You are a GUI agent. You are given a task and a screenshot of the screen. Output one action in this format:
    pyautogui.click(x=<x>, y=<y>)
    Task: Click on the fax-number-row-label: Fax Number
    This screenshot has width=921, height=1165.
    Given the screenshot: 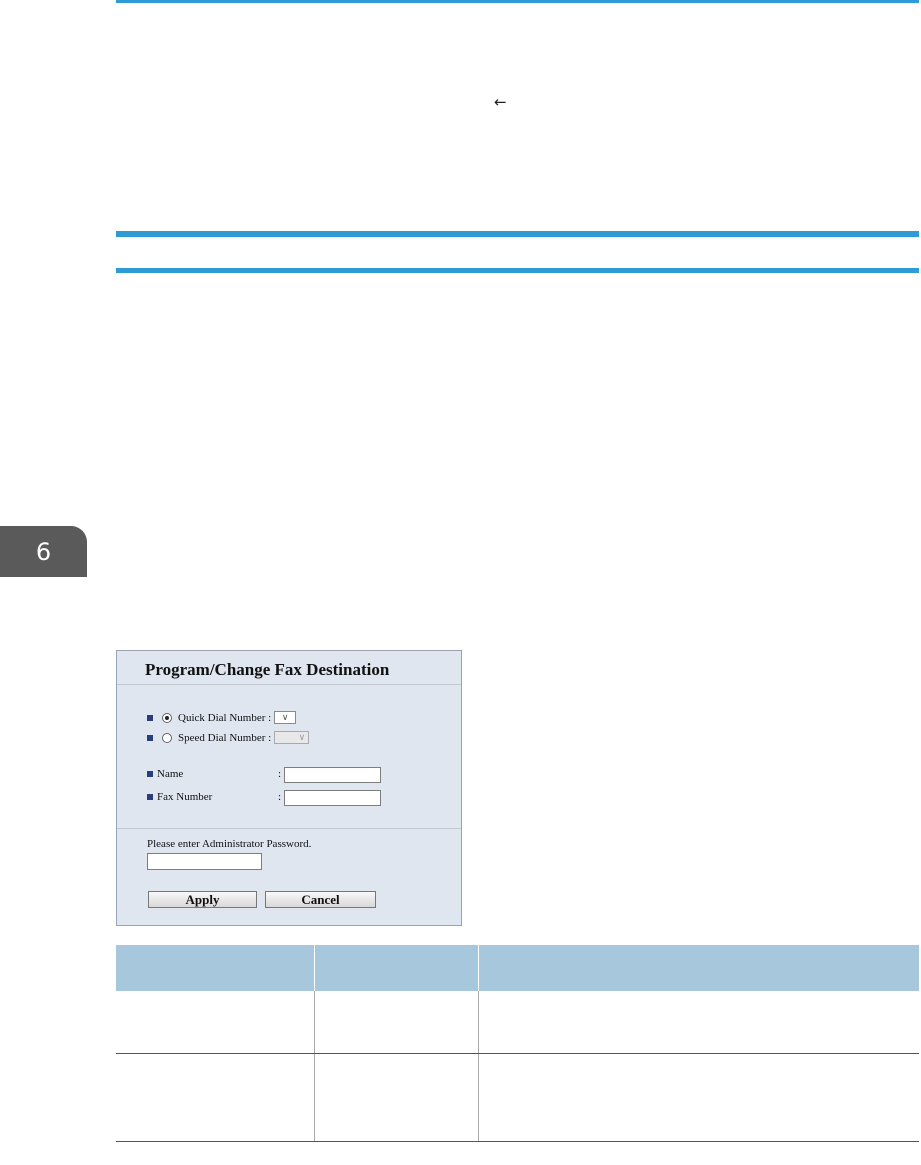 What is the action you would take?
    pyautogui.click(x=179, y=797)
    